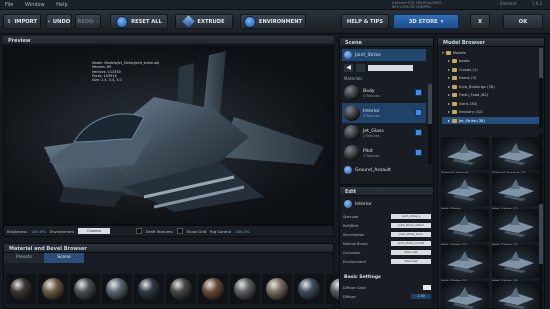 The width and height of the screenshot is (550, 309). What do you see at coordinates (454, 61) in the screenshot?
I see `folder-icon` at bounding box center [454, 61].